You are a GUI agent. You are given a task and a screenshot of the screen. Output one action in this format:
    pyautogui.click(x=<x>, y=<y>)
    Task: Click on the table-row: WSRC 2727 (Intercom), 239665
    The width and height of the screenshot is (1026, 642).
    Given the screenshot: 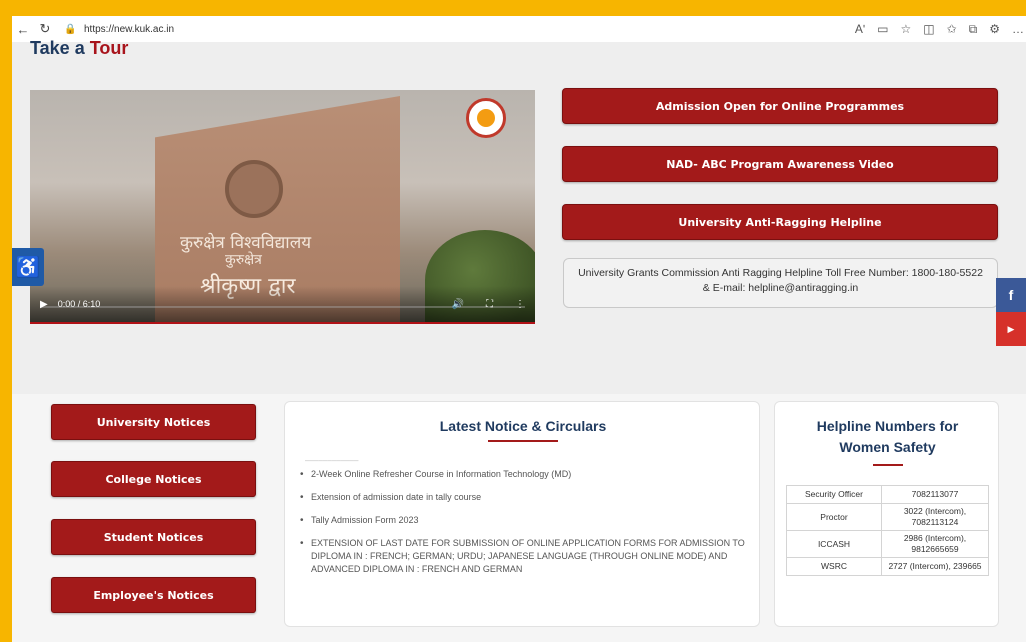 What is the action you would take?
    pyautogui.click(x=887, y=566)
    